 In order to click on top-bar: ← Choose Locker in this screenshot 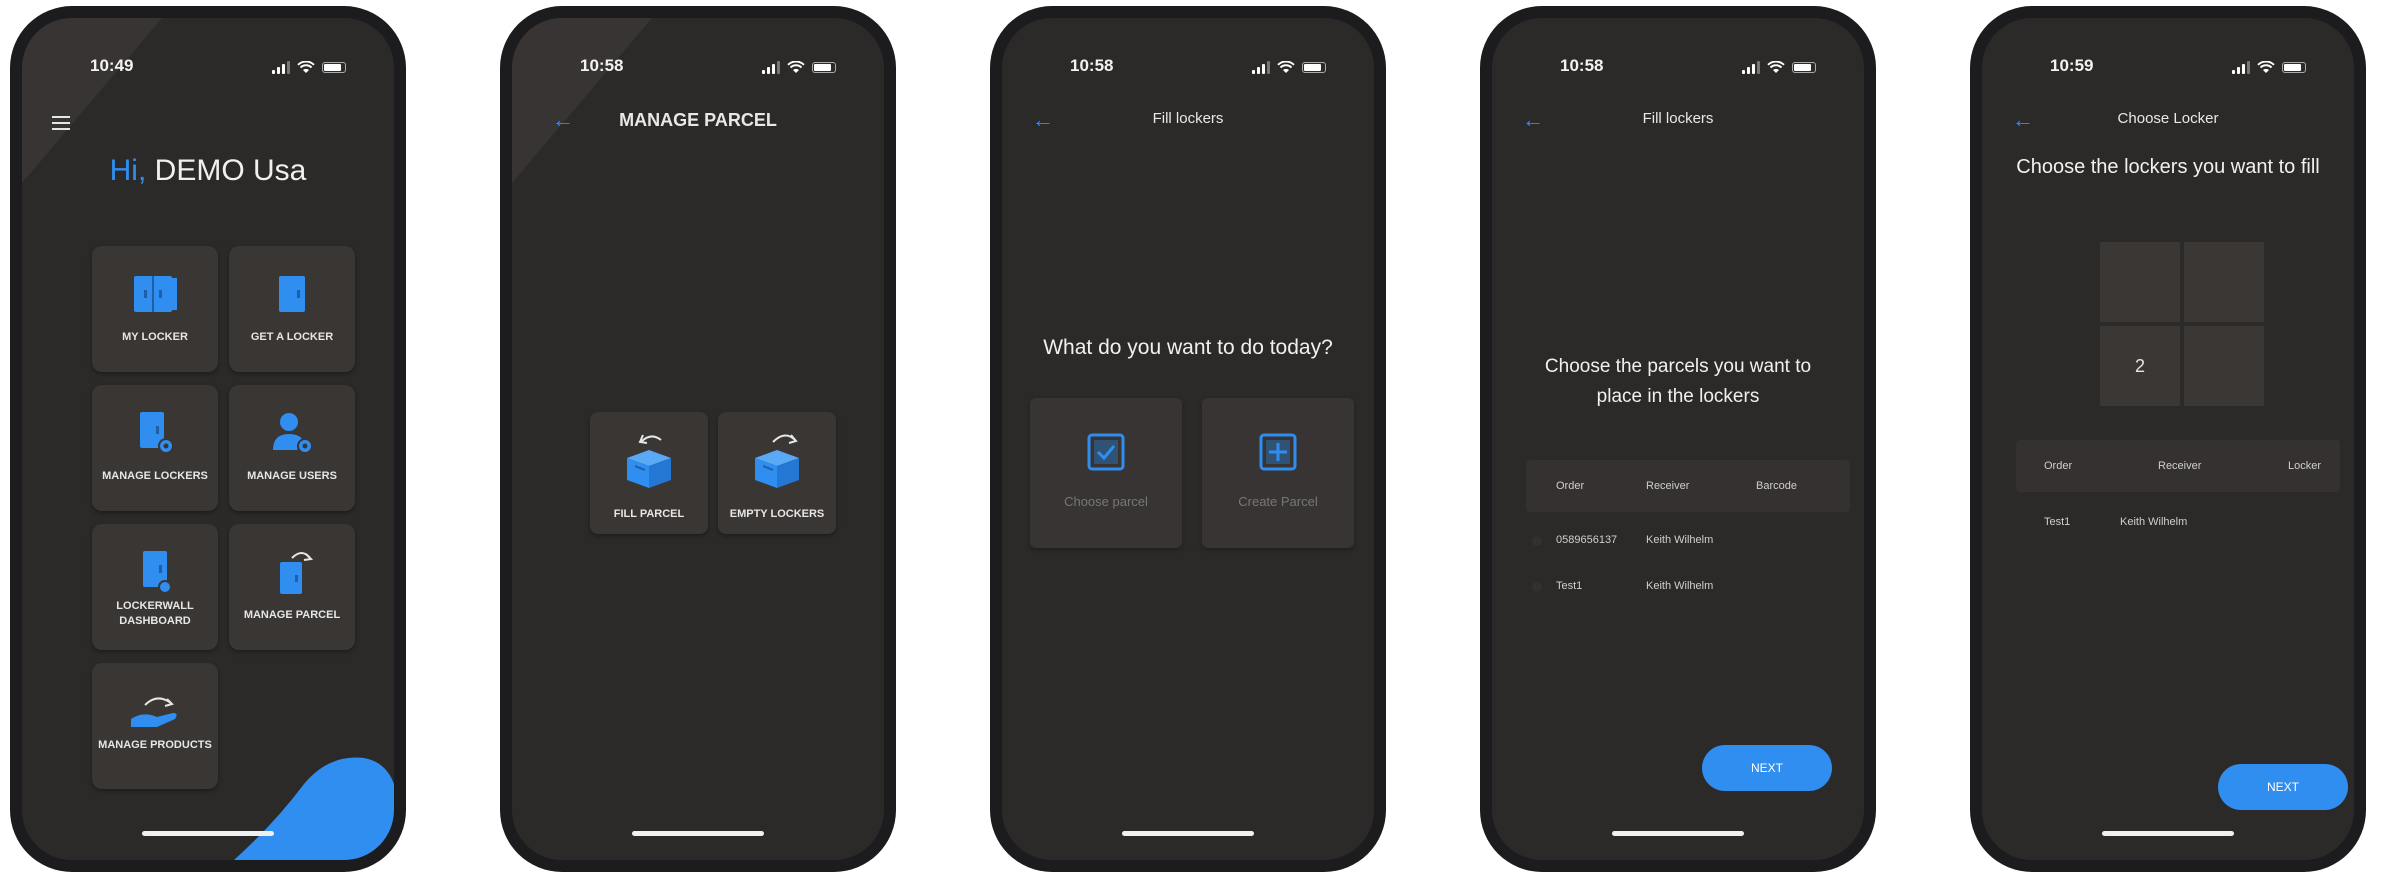, I will do `click(2168, 121)`.